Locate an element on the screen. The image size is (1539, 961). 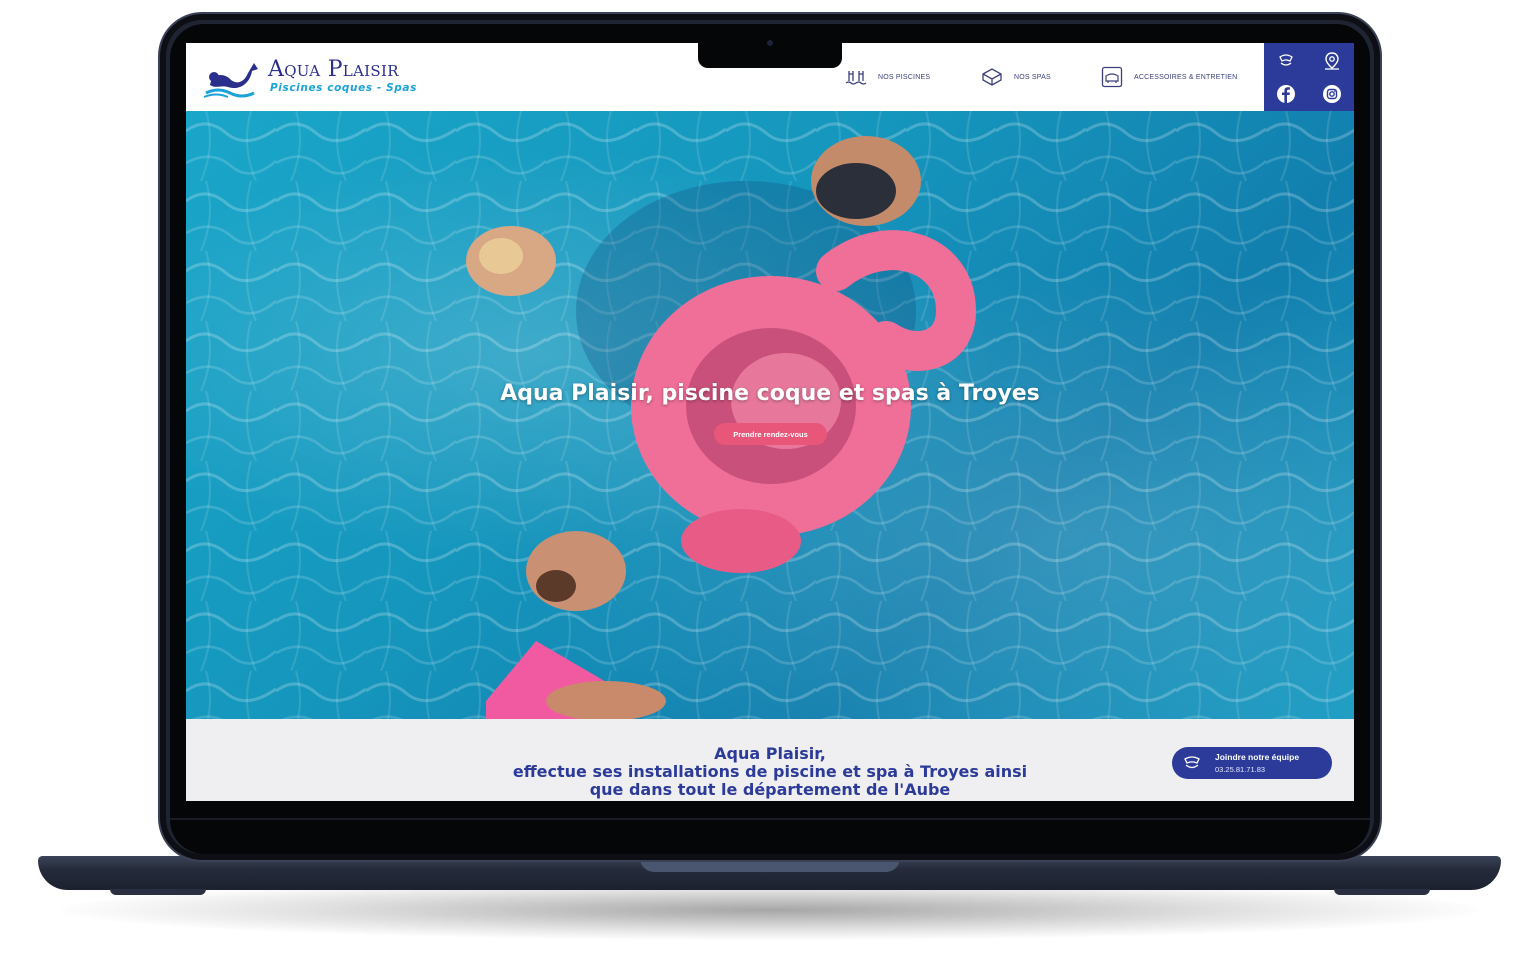
social-box is located at coordinates (1309, 77).